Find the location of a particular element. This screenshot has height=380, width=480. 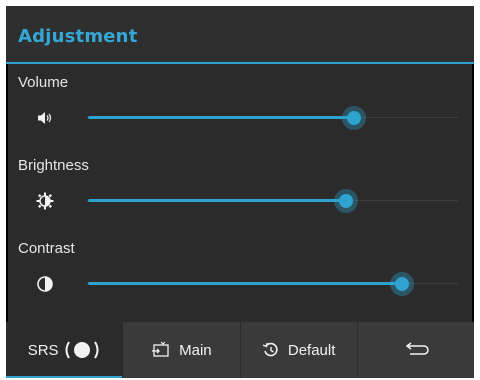

brightness-slider-thumb is located at coordinates (346, 201).